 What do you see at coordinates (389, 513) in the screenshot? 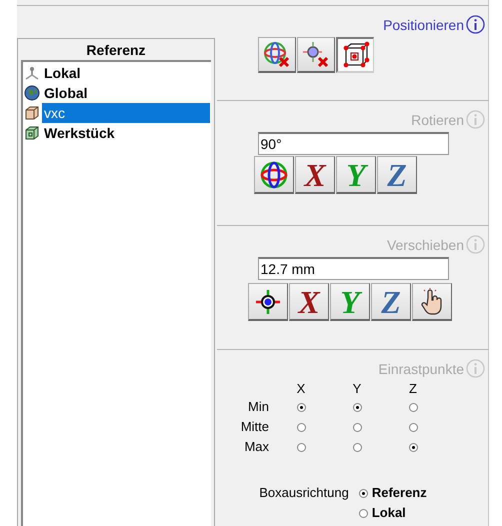
I see `radio-label: Lokal` at bounding box center [389, 513].